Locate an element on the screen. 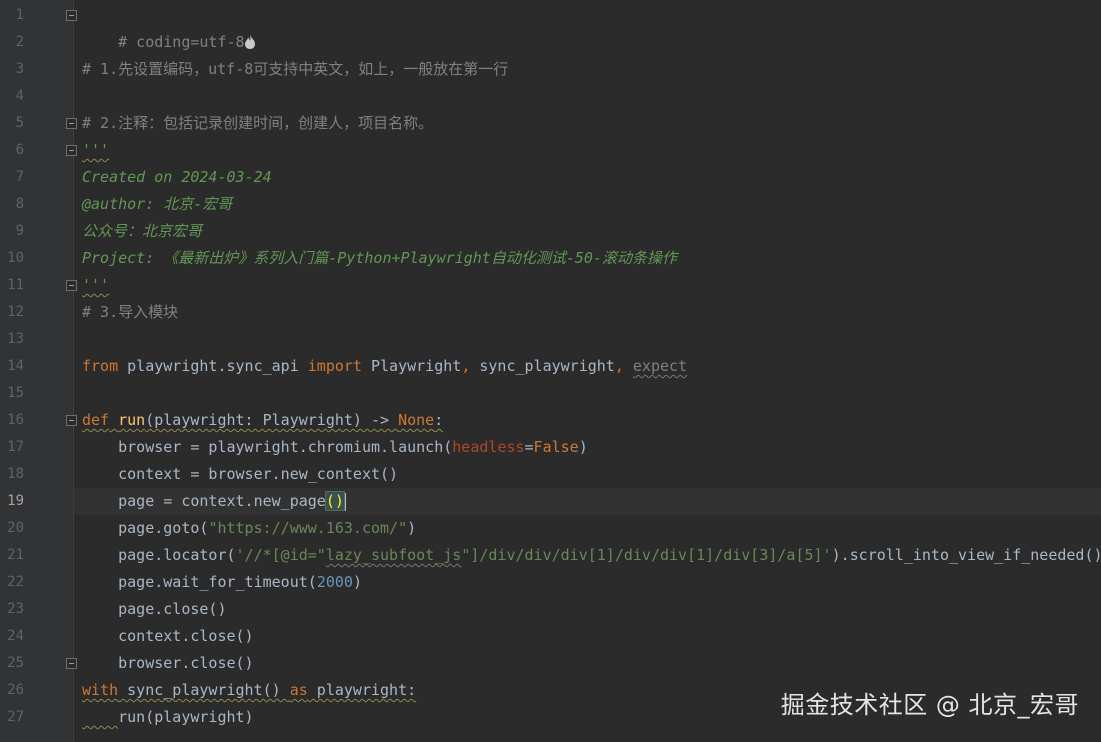 The width and height of the screenshot is (1101, 742). code-text: = is located at coordinates (529, 447).